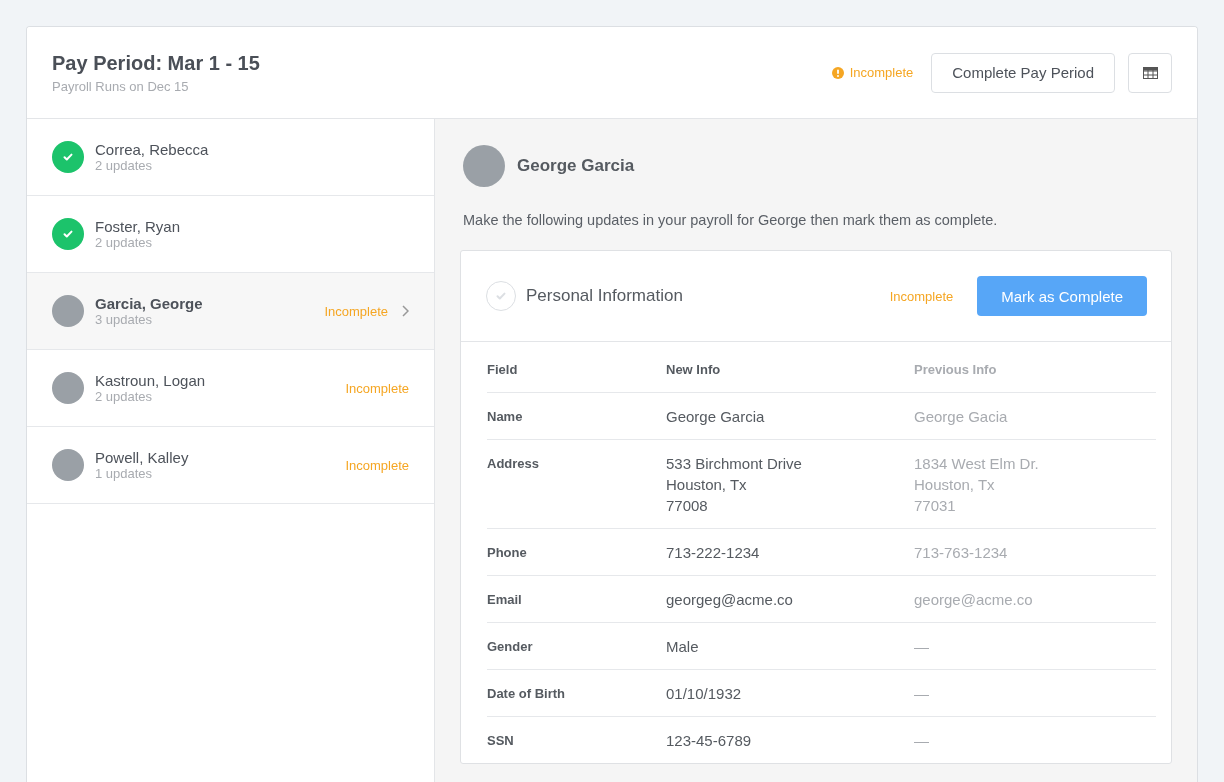  What do you see at coordinates (956, 370) in the screenshot?
I see `column-header: Previous Info` at bounding box center [956, 370].